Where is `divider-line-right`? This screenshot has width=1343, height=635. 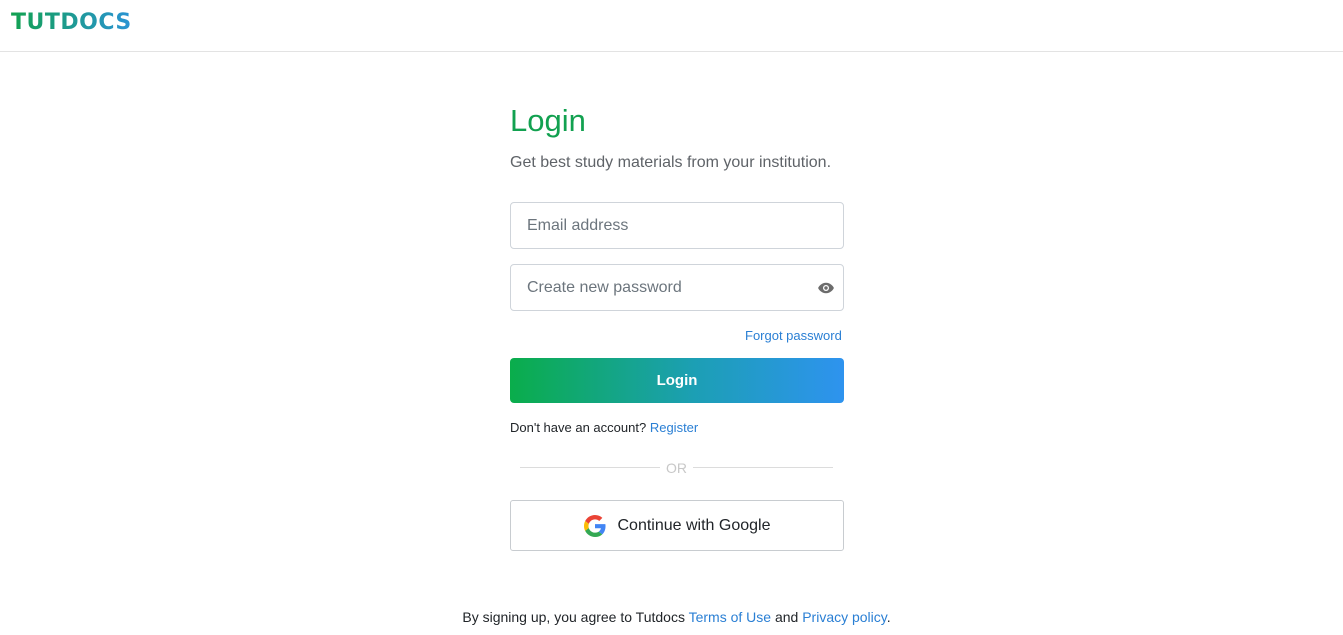
divider-line-right is located at coordinates (763, 467).